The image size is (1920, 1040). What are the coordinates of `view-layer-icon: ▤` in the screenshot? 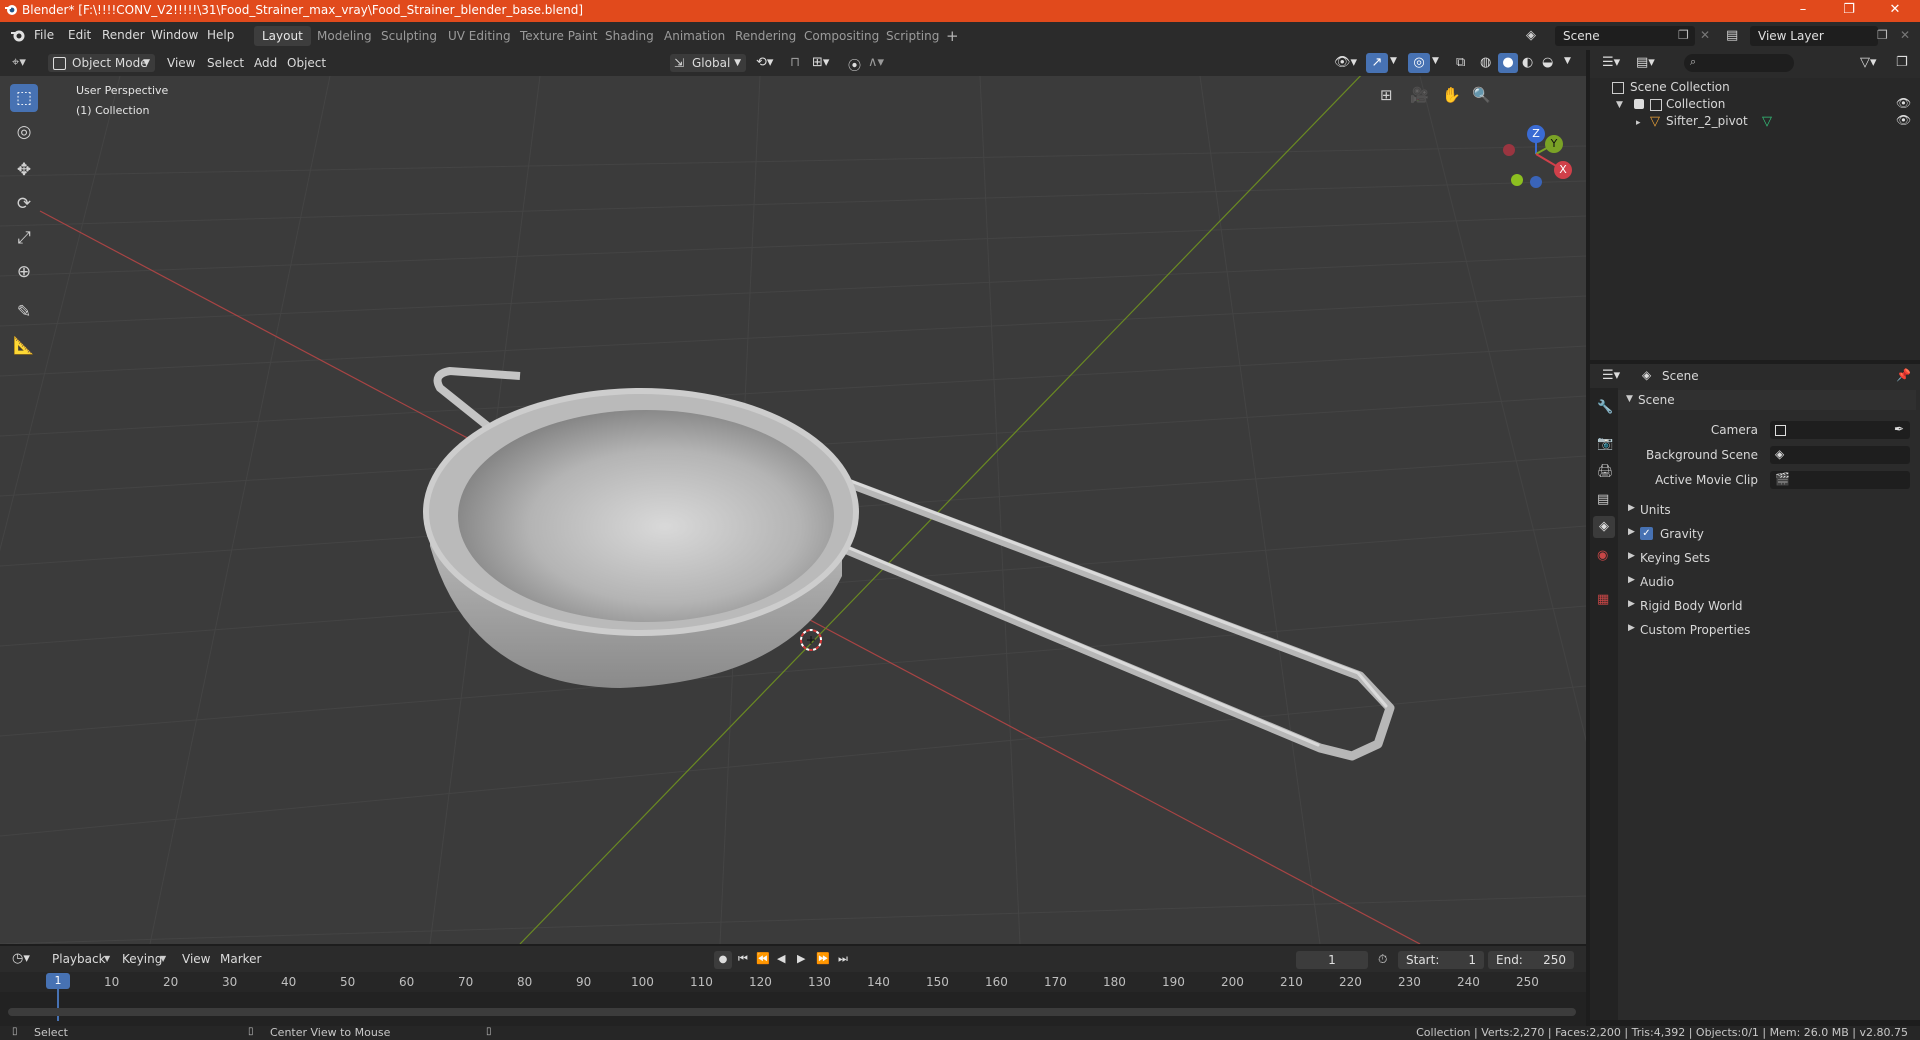 It's located at (1732, 35).